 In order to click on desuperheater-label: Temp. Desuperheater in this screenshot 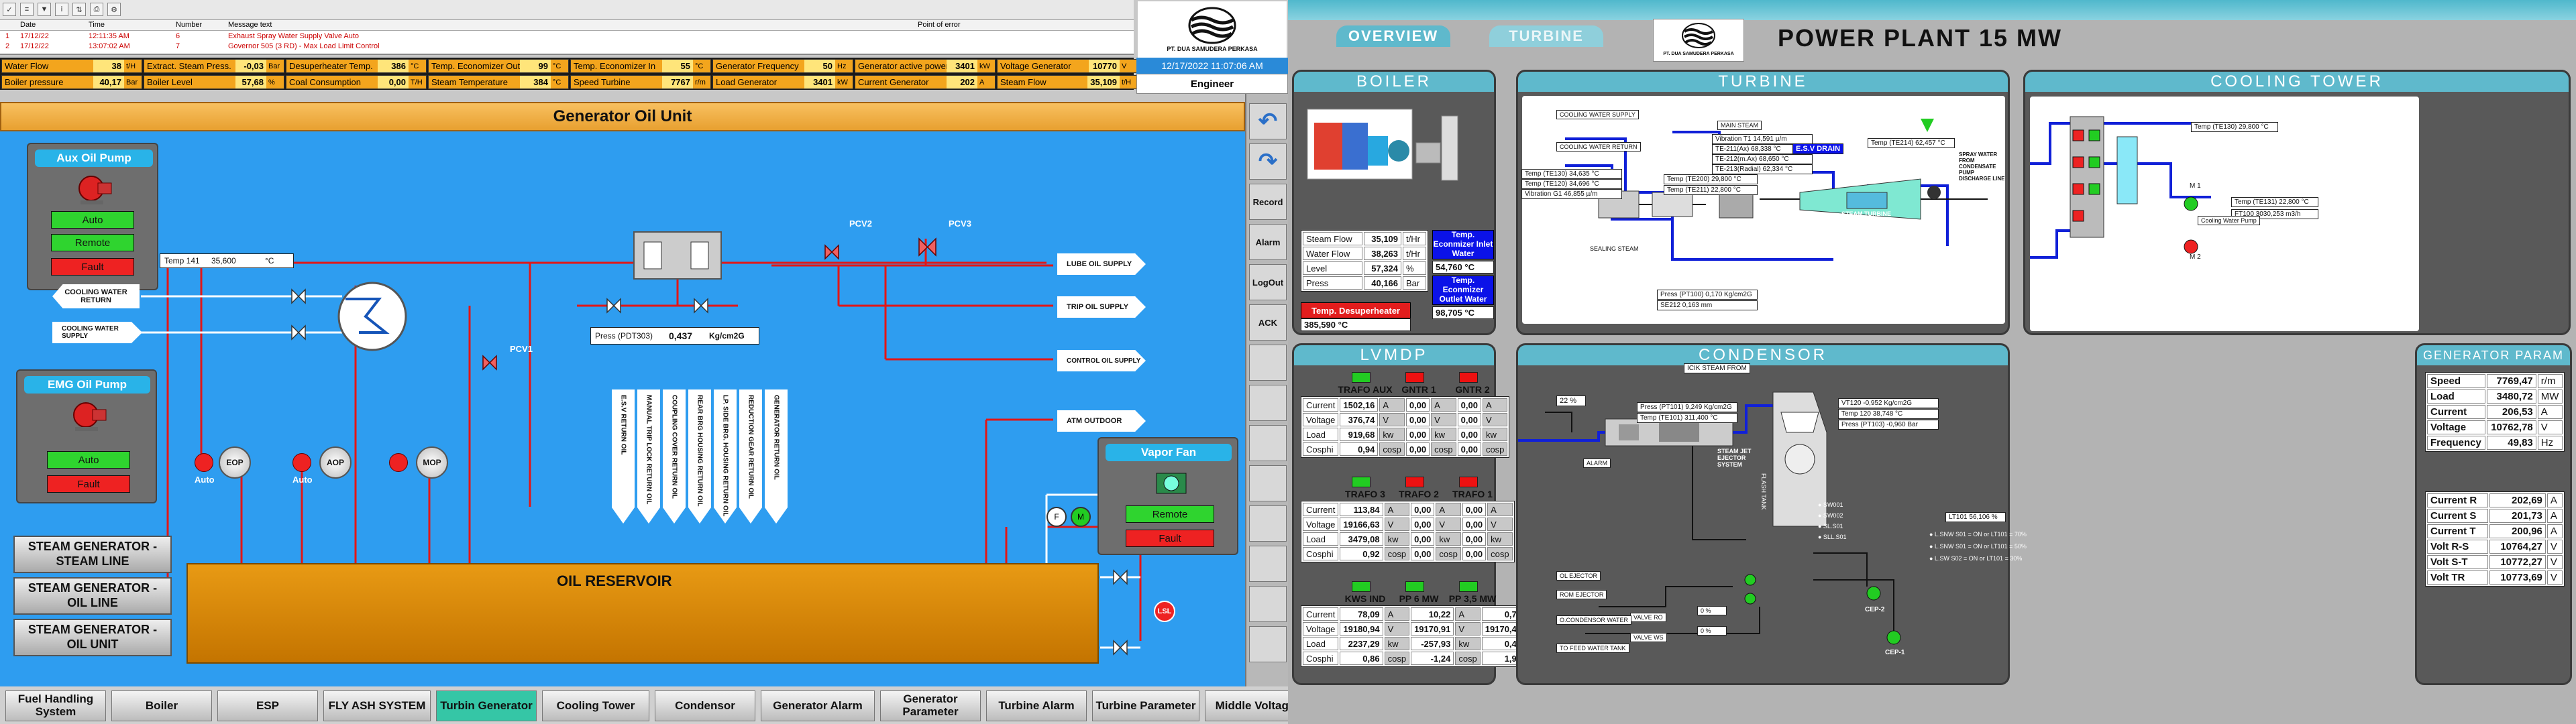, I will do `click(1356, 310)`.